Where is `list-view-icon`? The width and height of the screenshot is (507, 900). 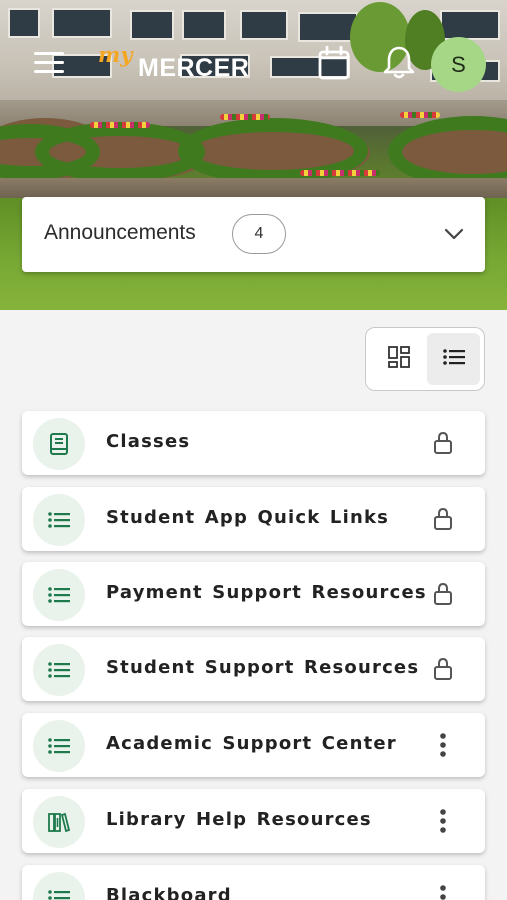 list-view-icon is located at coordinates (454, 359).